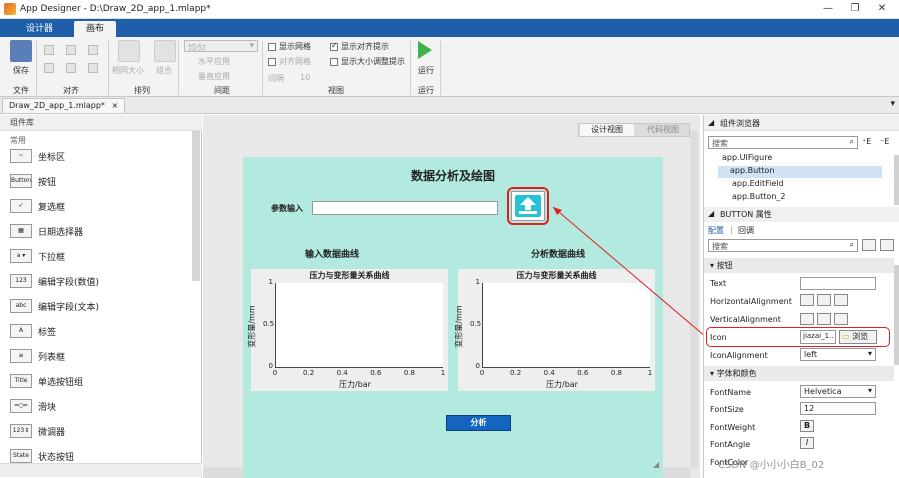  I want to click on prop-font-angle-label: FontAngle, so click(730, 444).